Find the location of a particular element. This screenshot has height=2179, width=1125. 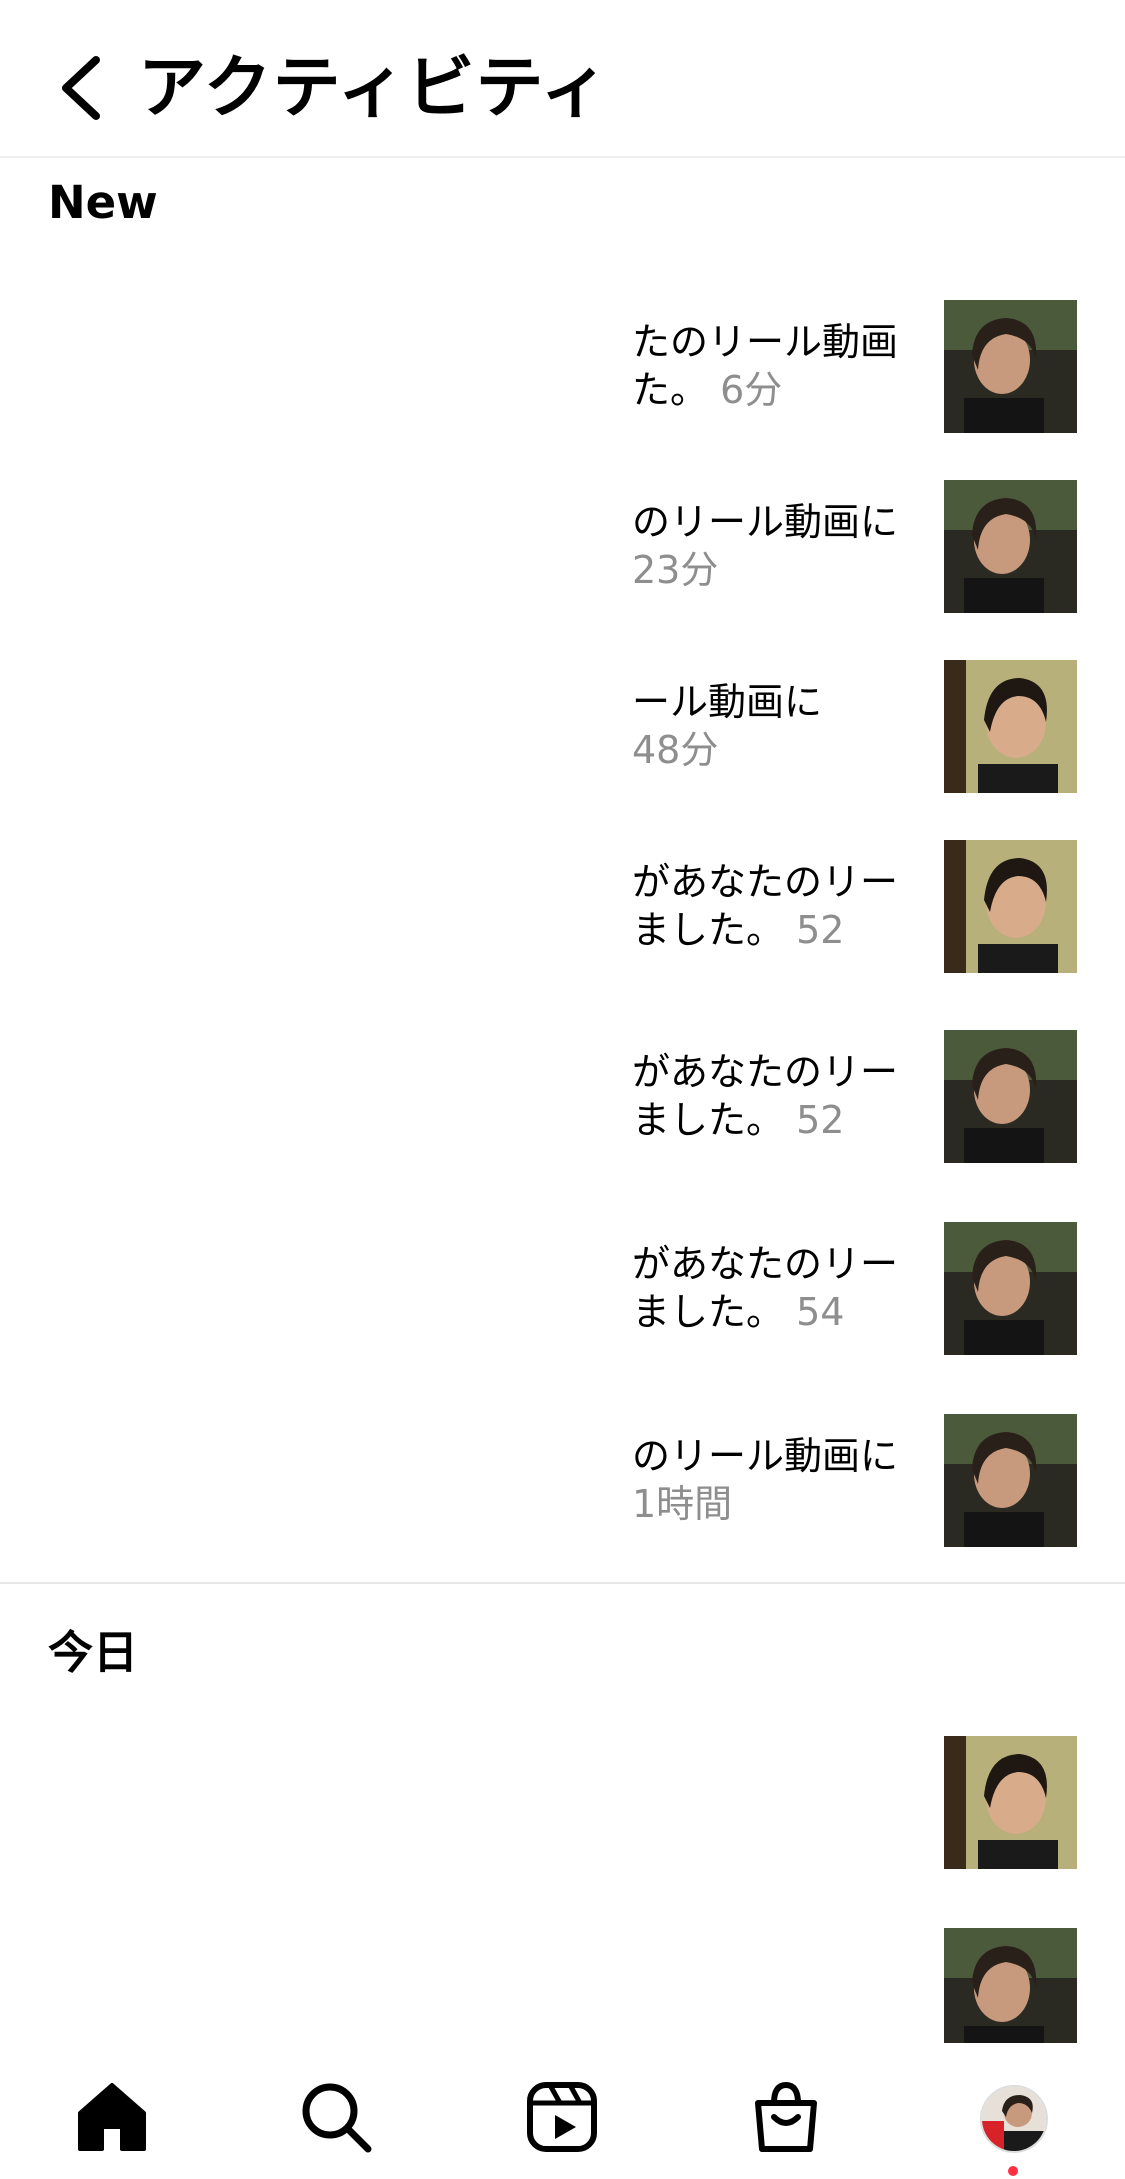

activity-row: のリール動画に 1時間 is located at coordinates (562, 1481).